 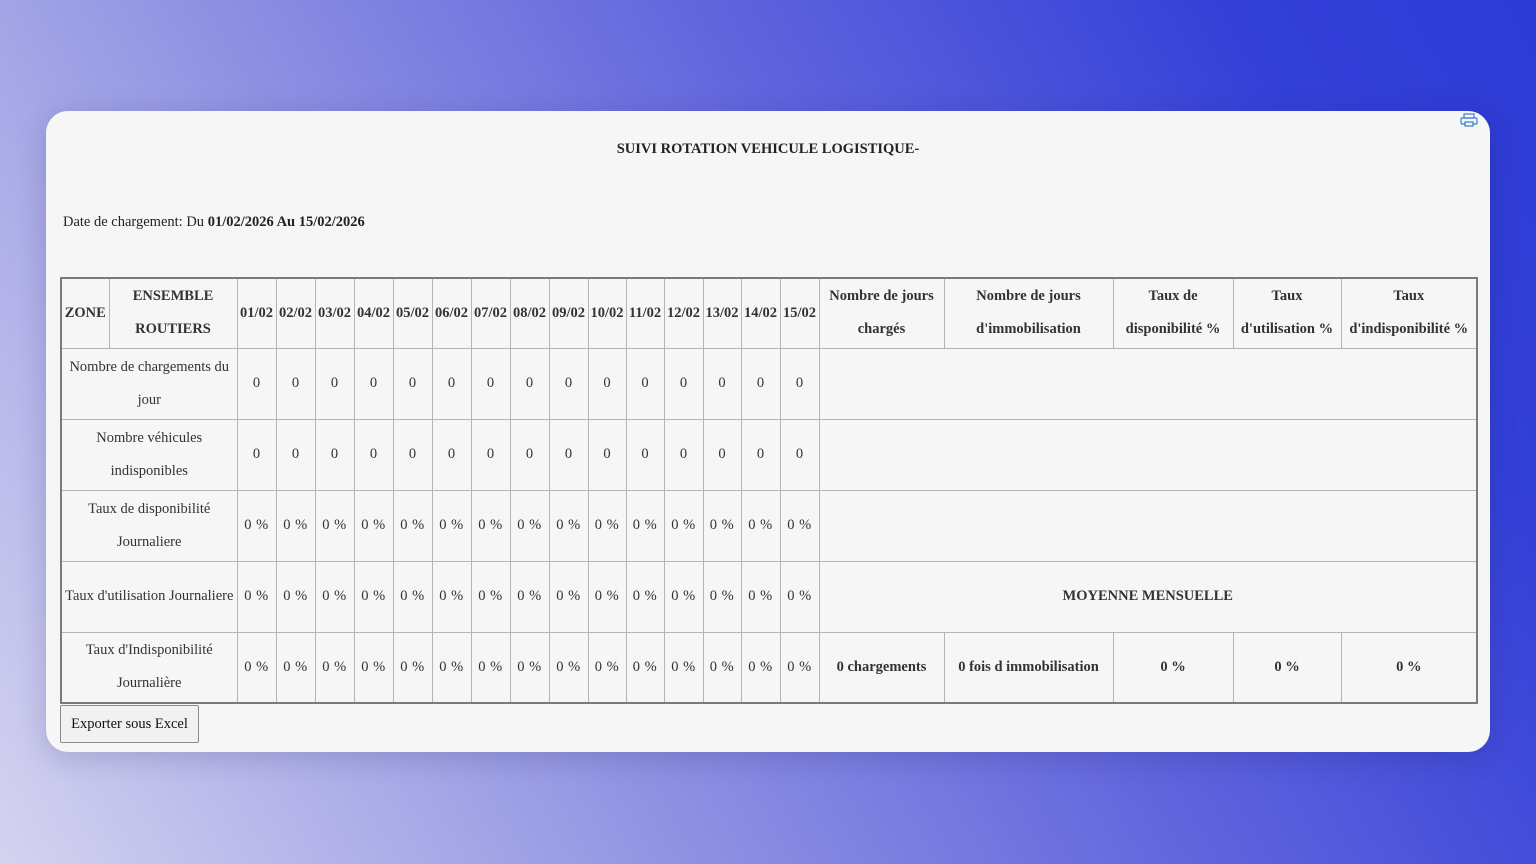 I want to click on date-to: 15/02/2026, so click(x=331, y=222).